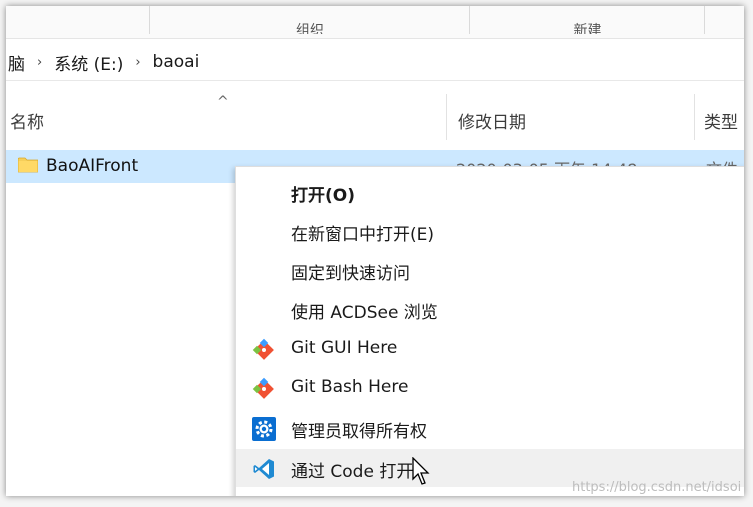 The image size is (753, 507). What do you see at coordinates (587, 20) in the screenshot?
I see `ribbon-group-new: 新建` at bounding box center [587, 20].